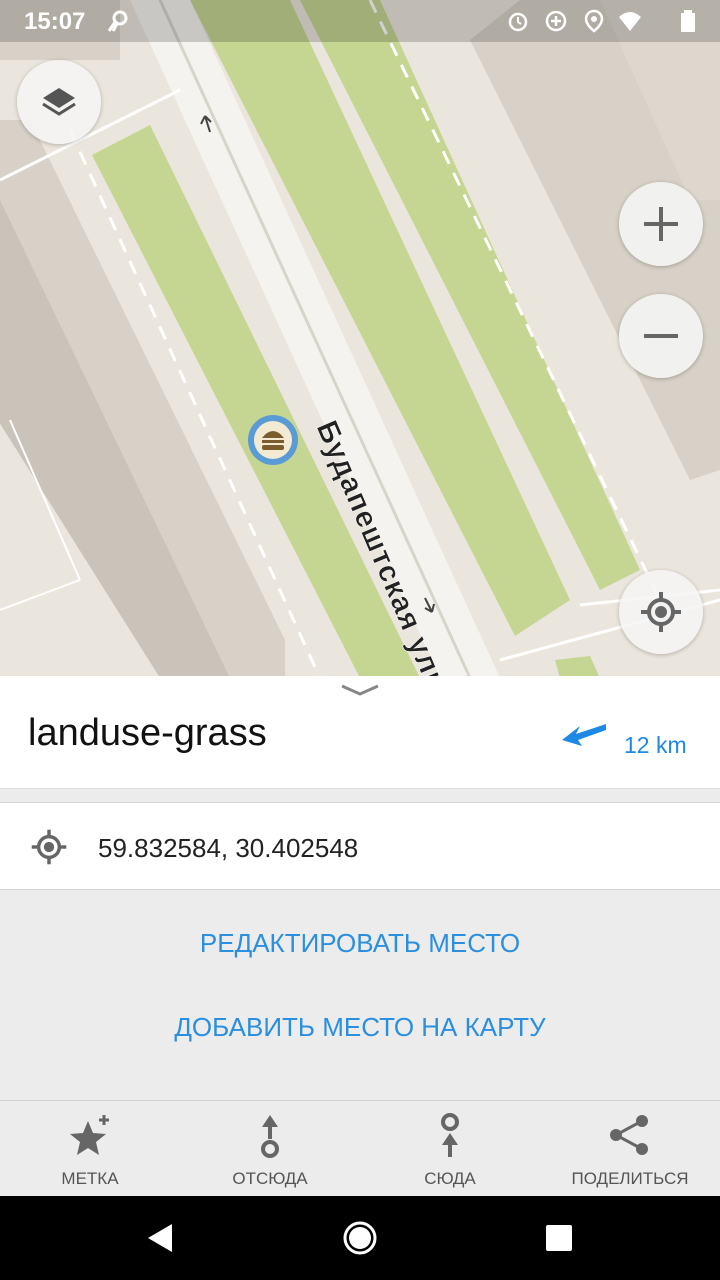 The image size is (720, 1280). Describe the element at coordinates (360, 690) in the screenshot. I see `chevron-down-icon` at that location.